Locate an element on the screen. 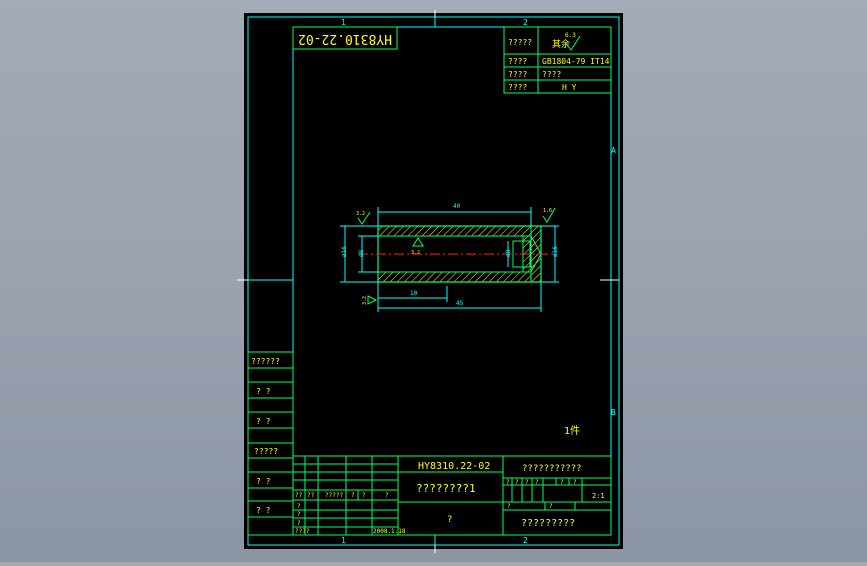 This screenshot has width=867, height=566. spec-value-1: GB1804-79 IT14 is located at coordinates (576, 61).